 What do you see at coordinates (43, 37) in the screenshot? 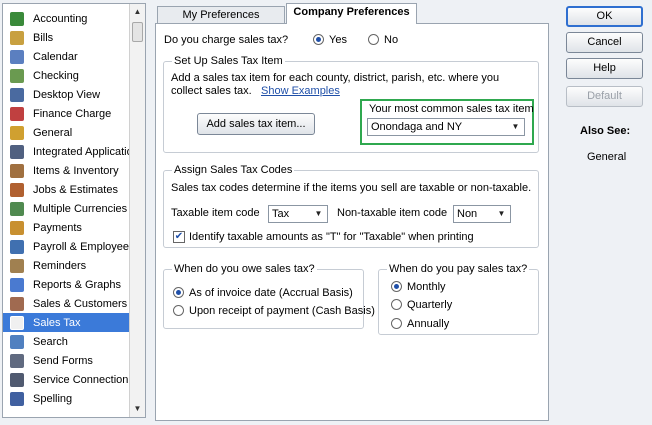
I see `sidebar-item-label: Bills` at bounding box center [43, 37].